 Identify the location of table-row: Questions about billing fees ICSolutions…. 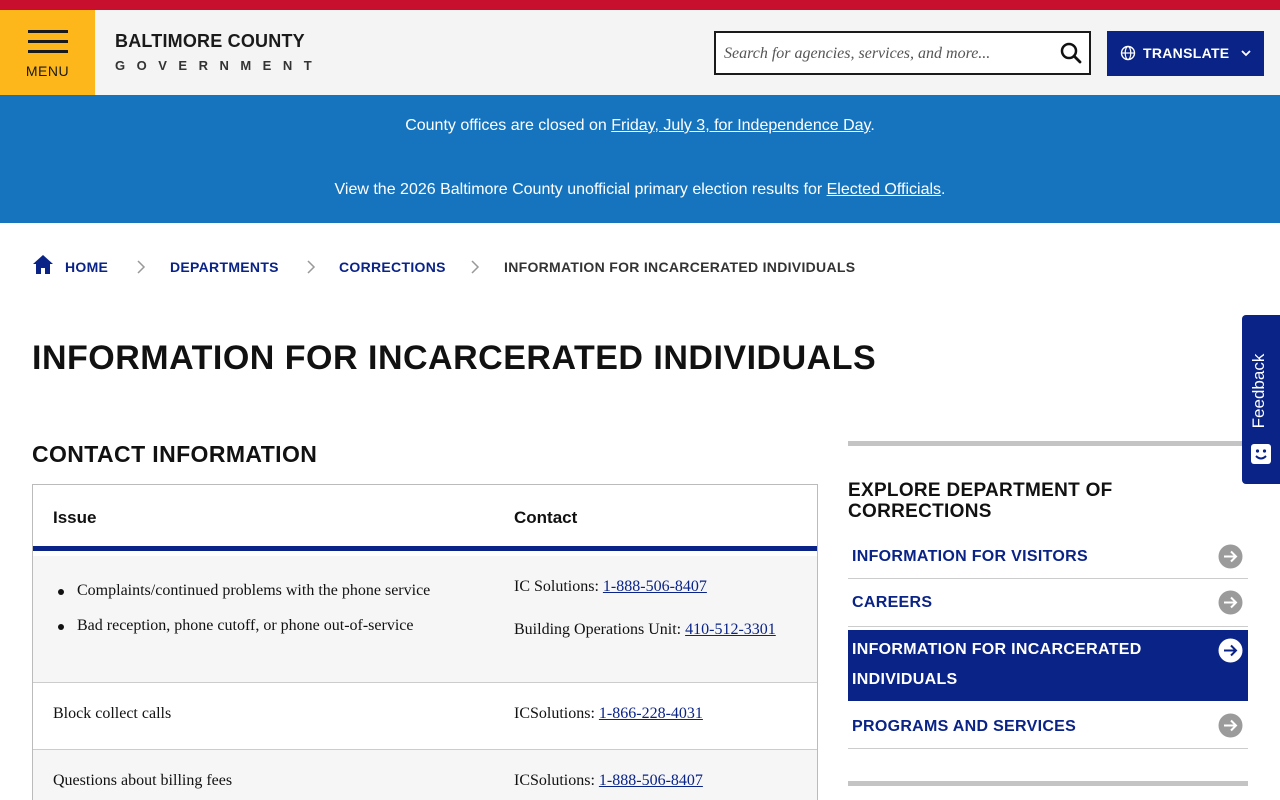
(425, 775).